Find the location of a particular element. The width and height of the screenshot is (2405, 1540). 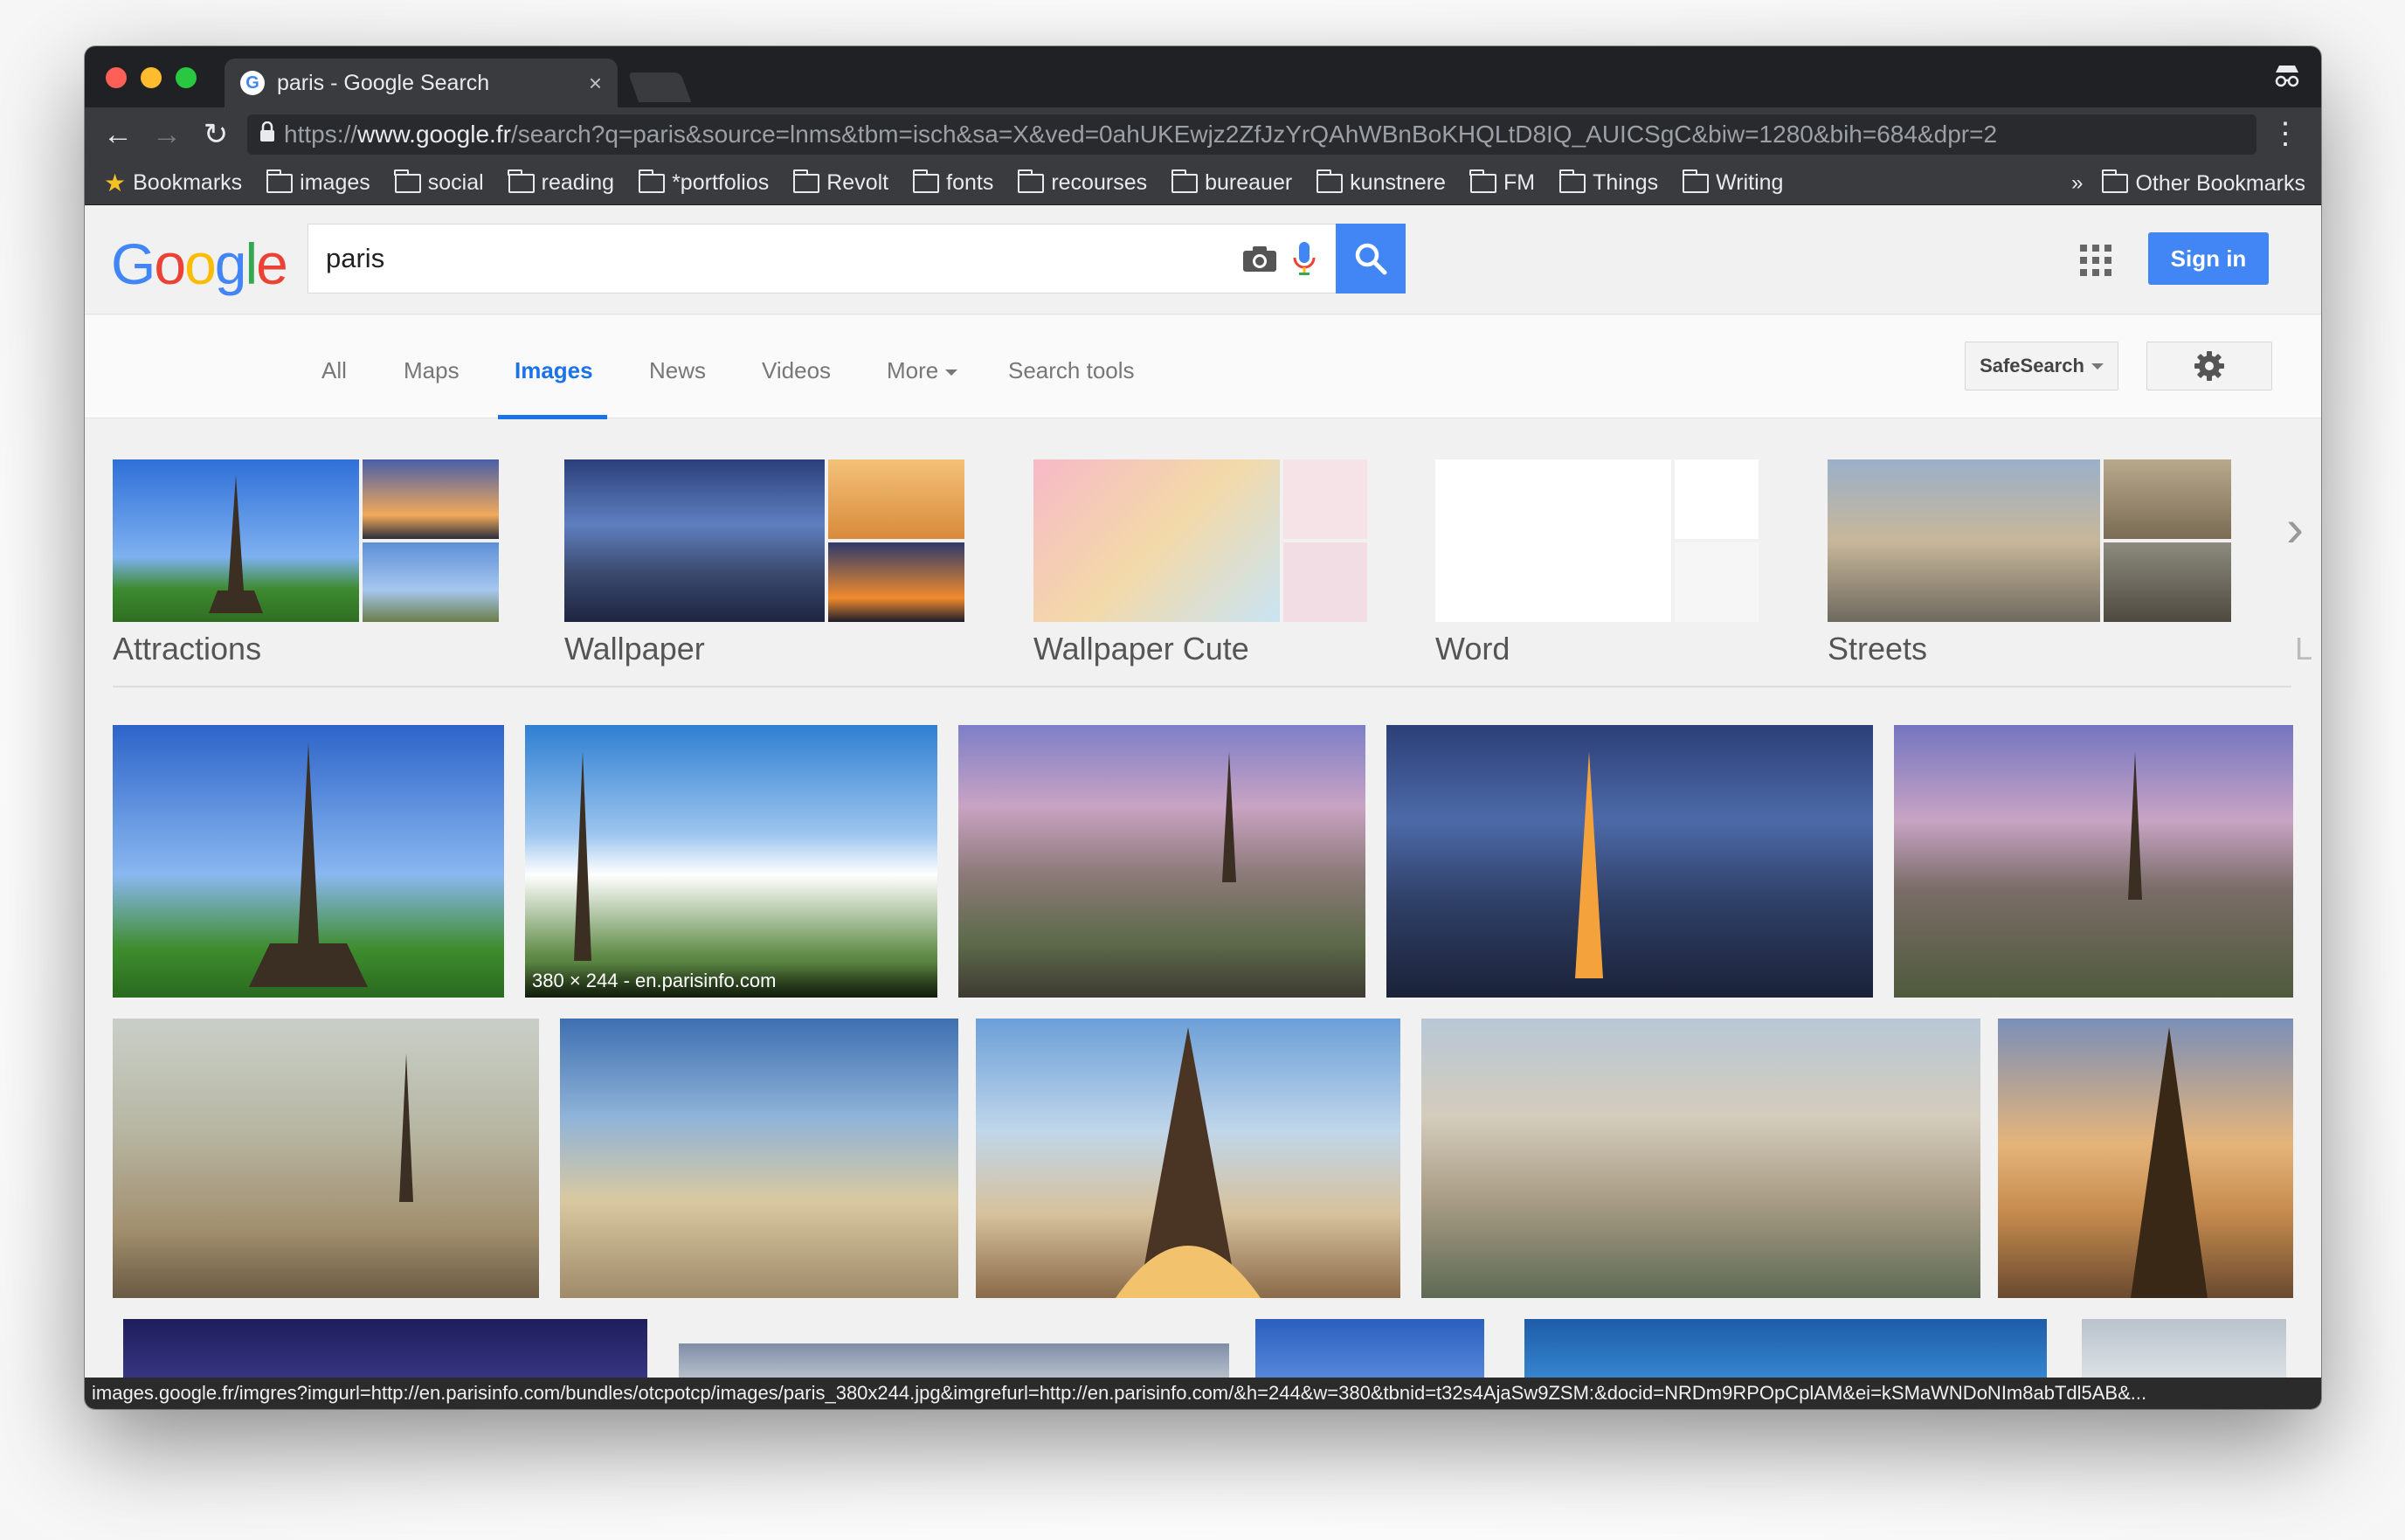

result-image: 380 × 244 - en.parisinfo.com is located at coordinates (731, 861).